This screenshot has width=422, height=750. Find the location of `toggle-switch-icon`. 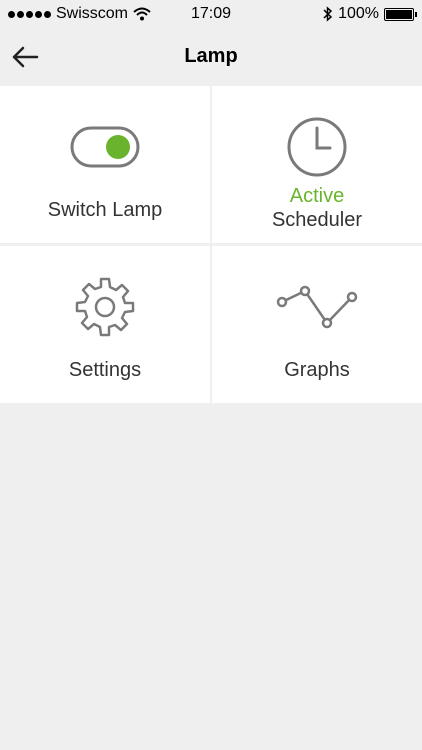

toggle-switch-icon is located at coordinates (105, 147).